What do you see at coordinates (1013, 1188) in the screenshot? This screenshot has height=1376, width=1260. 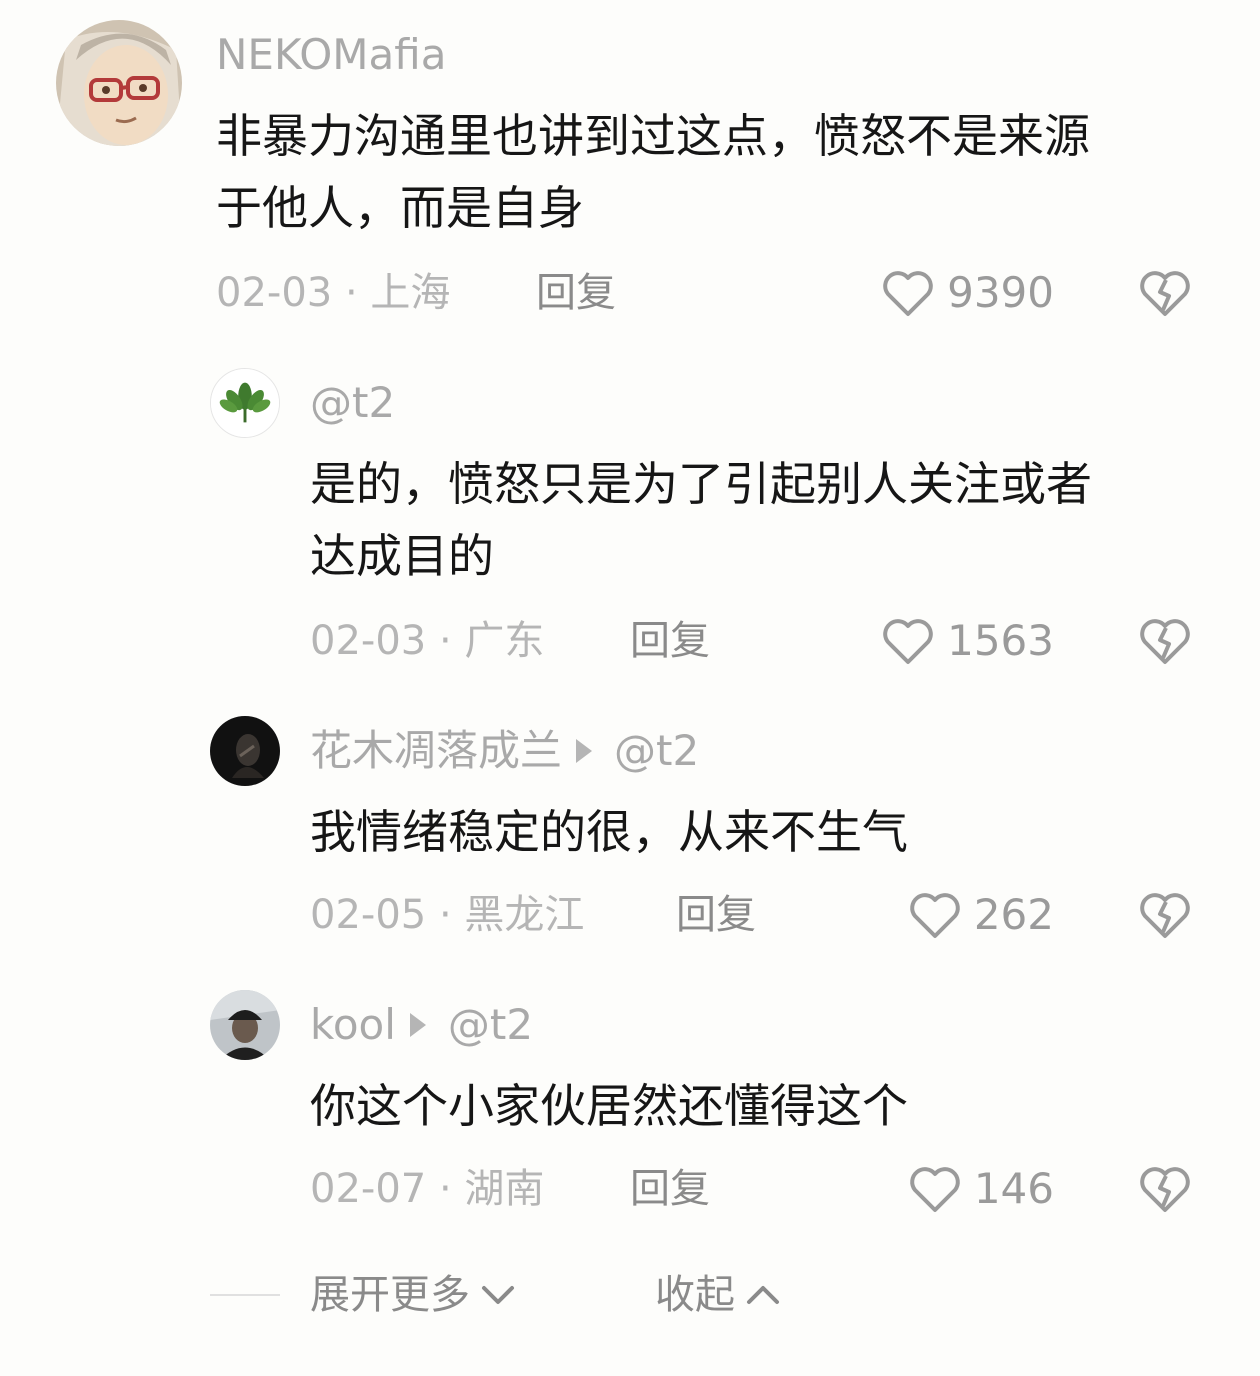 I see `like-count: 146` at bounding box center [1013, 1188].